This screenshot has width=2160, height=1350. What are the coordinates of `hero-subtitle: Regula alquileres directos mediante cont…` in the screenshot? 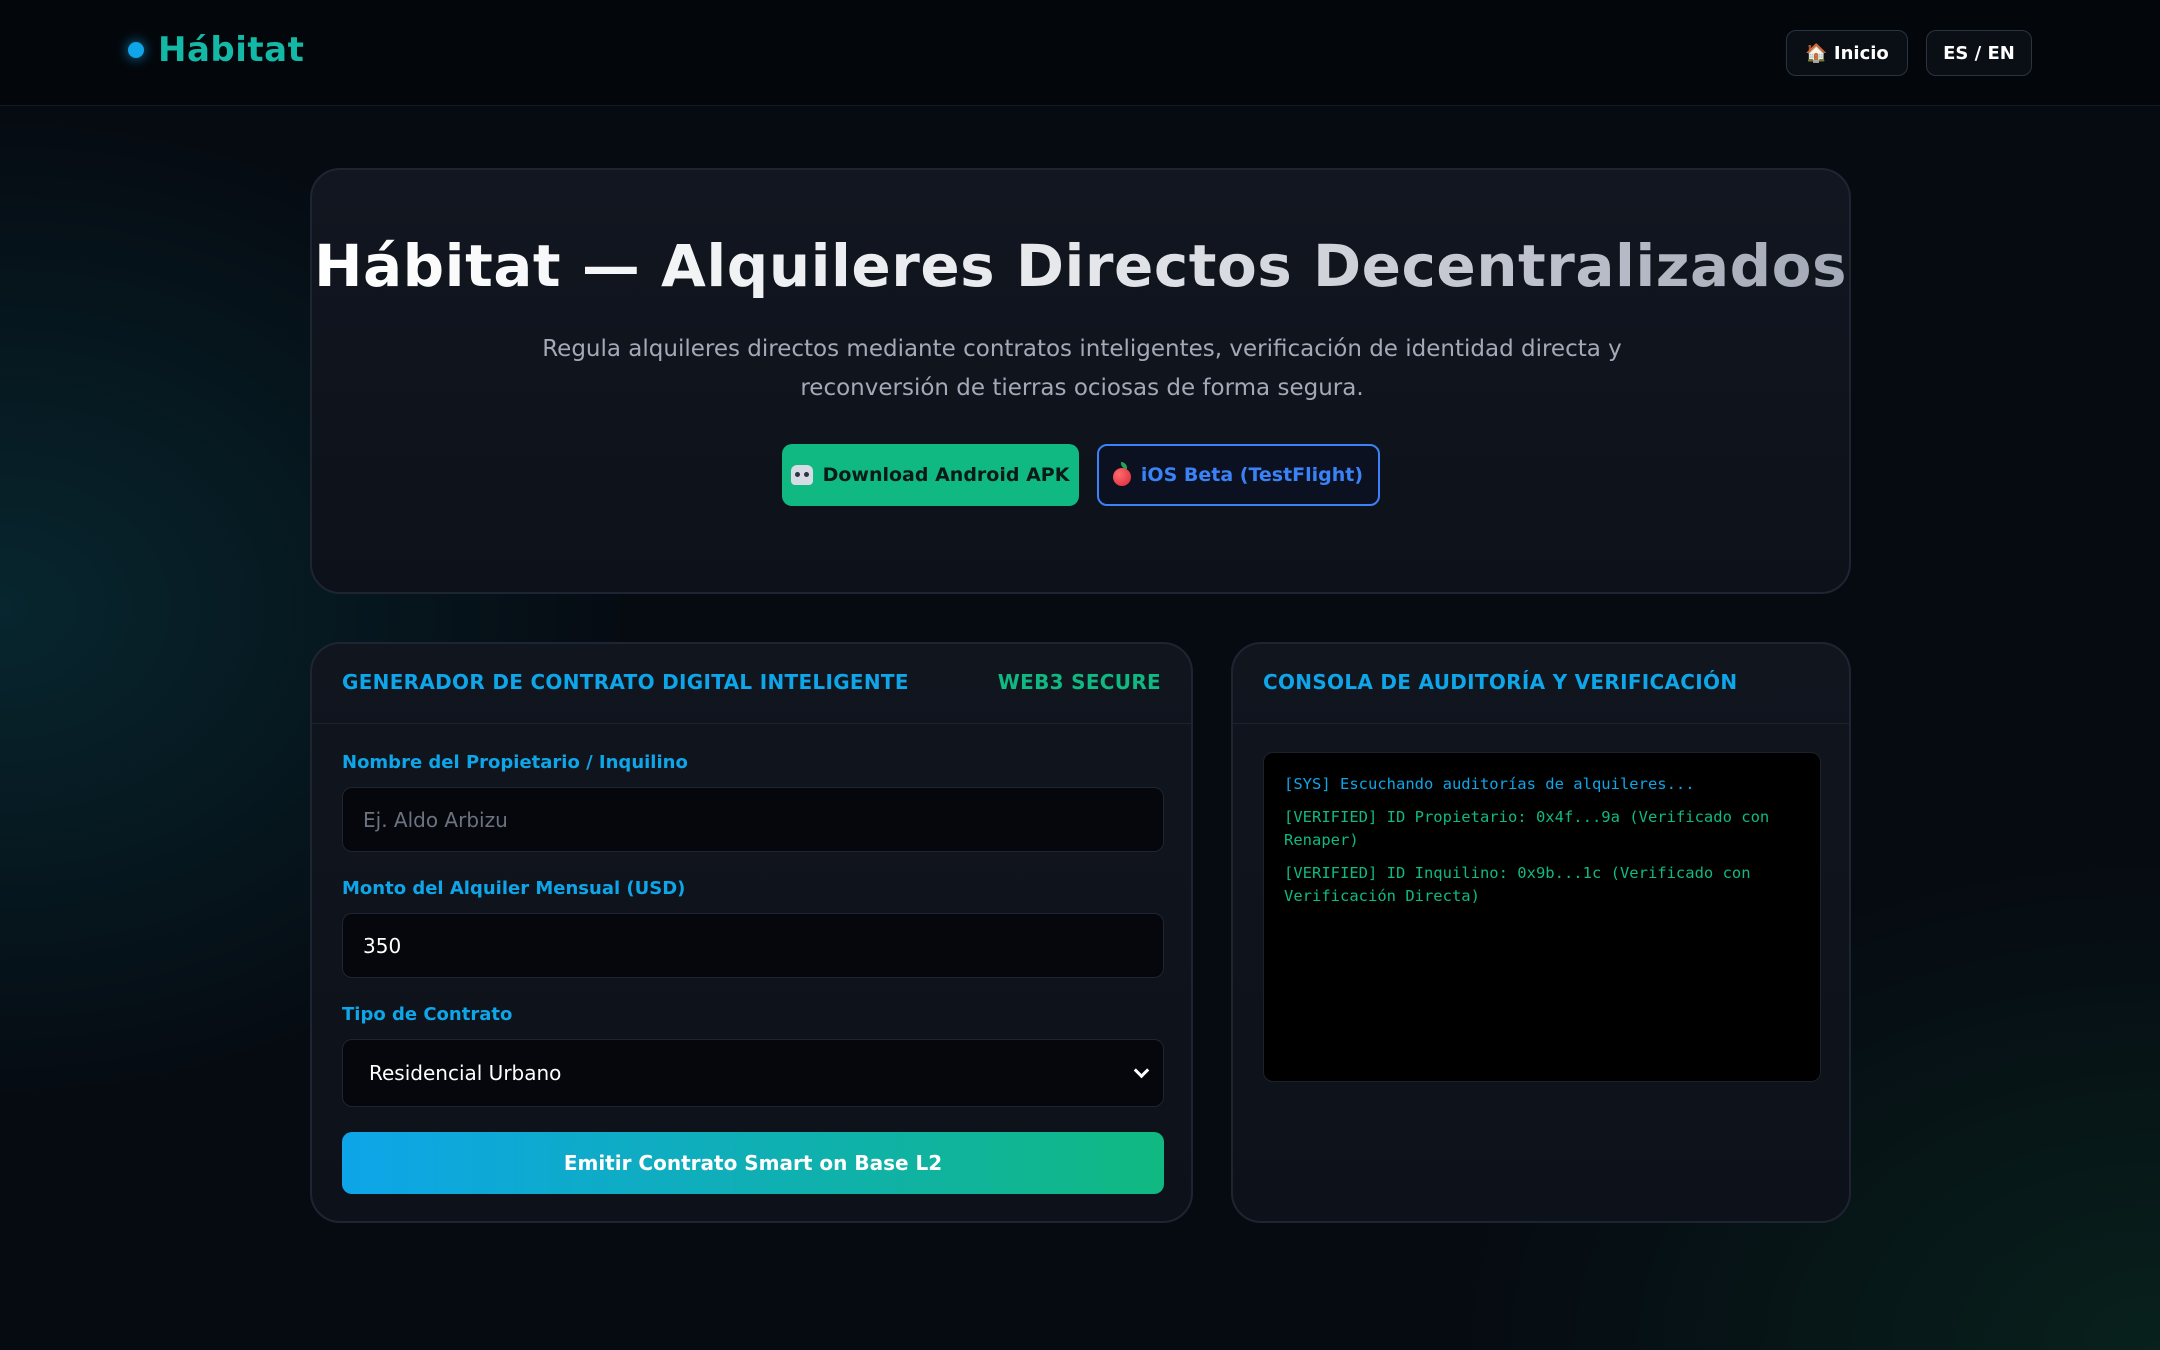 It's located at (1082, 368).